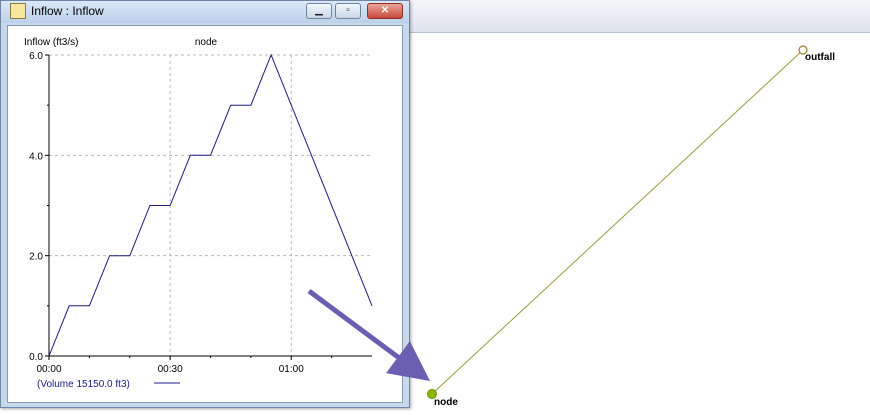  Describe the element at coordinates (291, 369) in the screenshot. I see `x-tick-label: 01:00` at that location.